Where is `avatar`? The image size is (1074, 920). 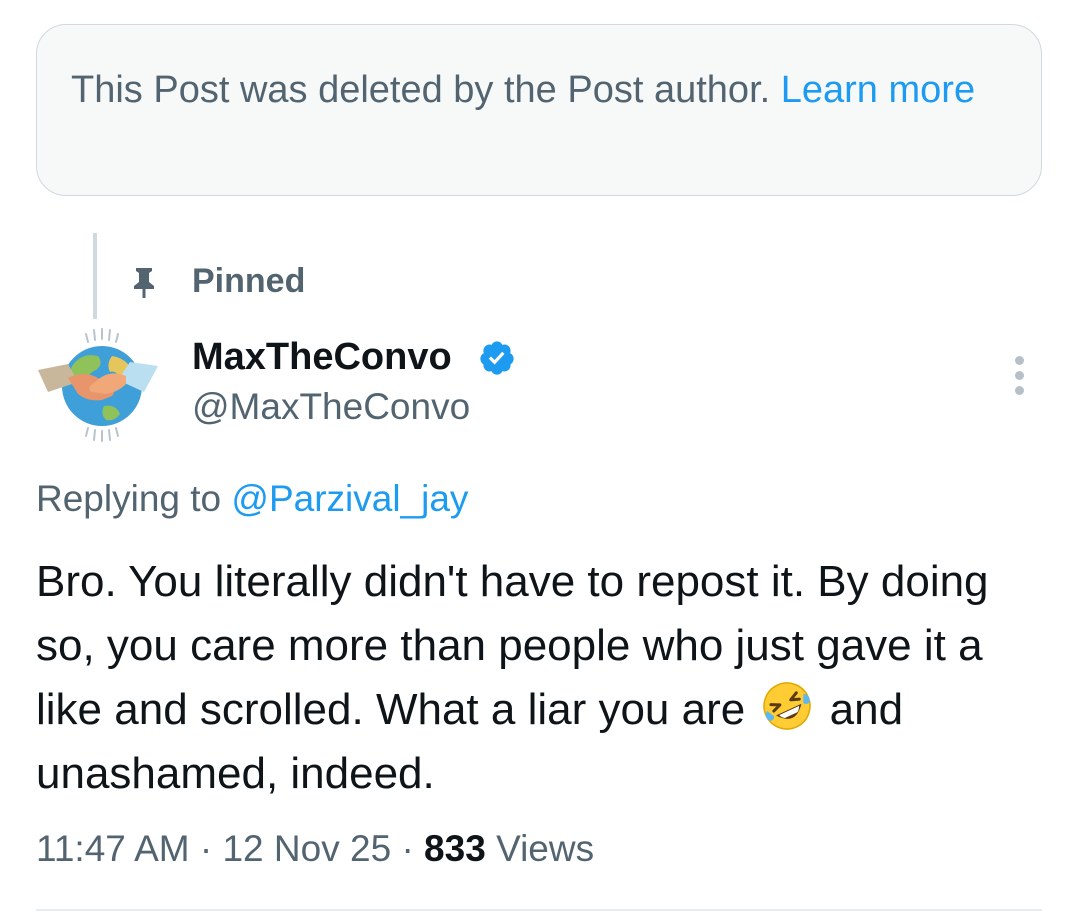
avatar is located at coordinates (98, 385).